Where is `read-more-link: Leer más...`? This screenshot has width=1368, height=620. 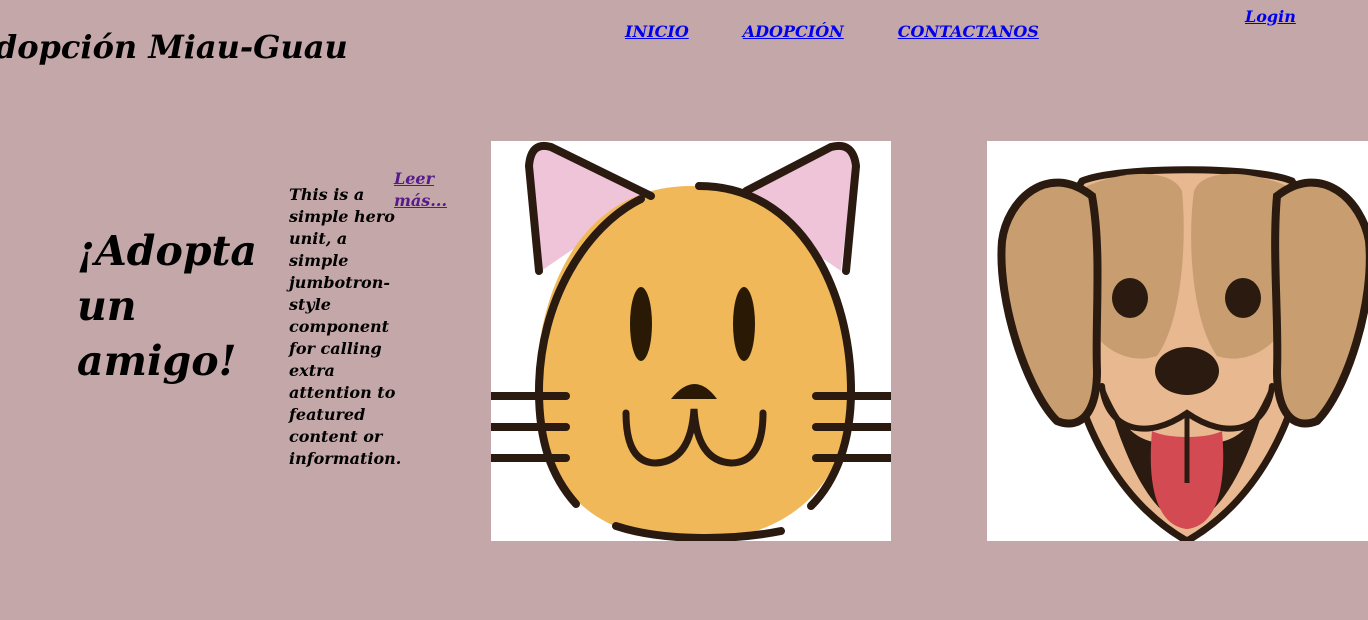
read-more-link: Leer más... is located at coordinates (424, 190).